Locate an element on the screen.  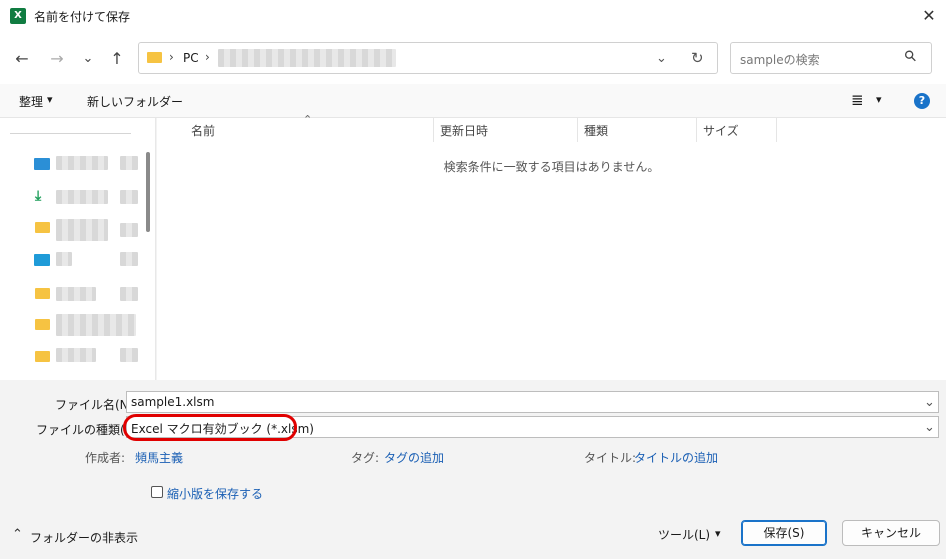
chevron-up-icon: ⌃ is located at coordinates (17, 534).